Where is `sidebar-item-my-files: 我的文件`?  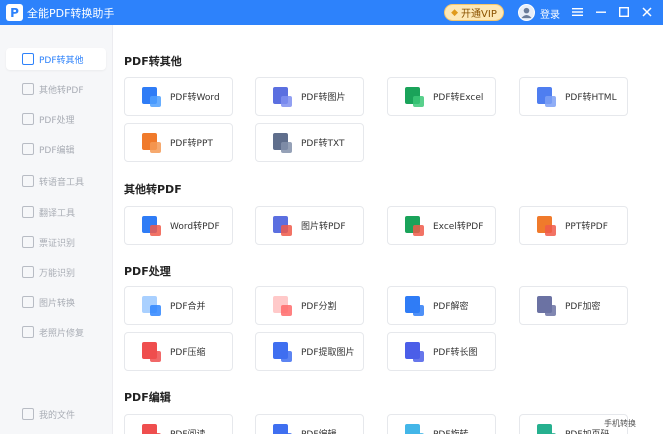
sidebar-item-my-files: 我的文件 is located at coordinates (56, 414).